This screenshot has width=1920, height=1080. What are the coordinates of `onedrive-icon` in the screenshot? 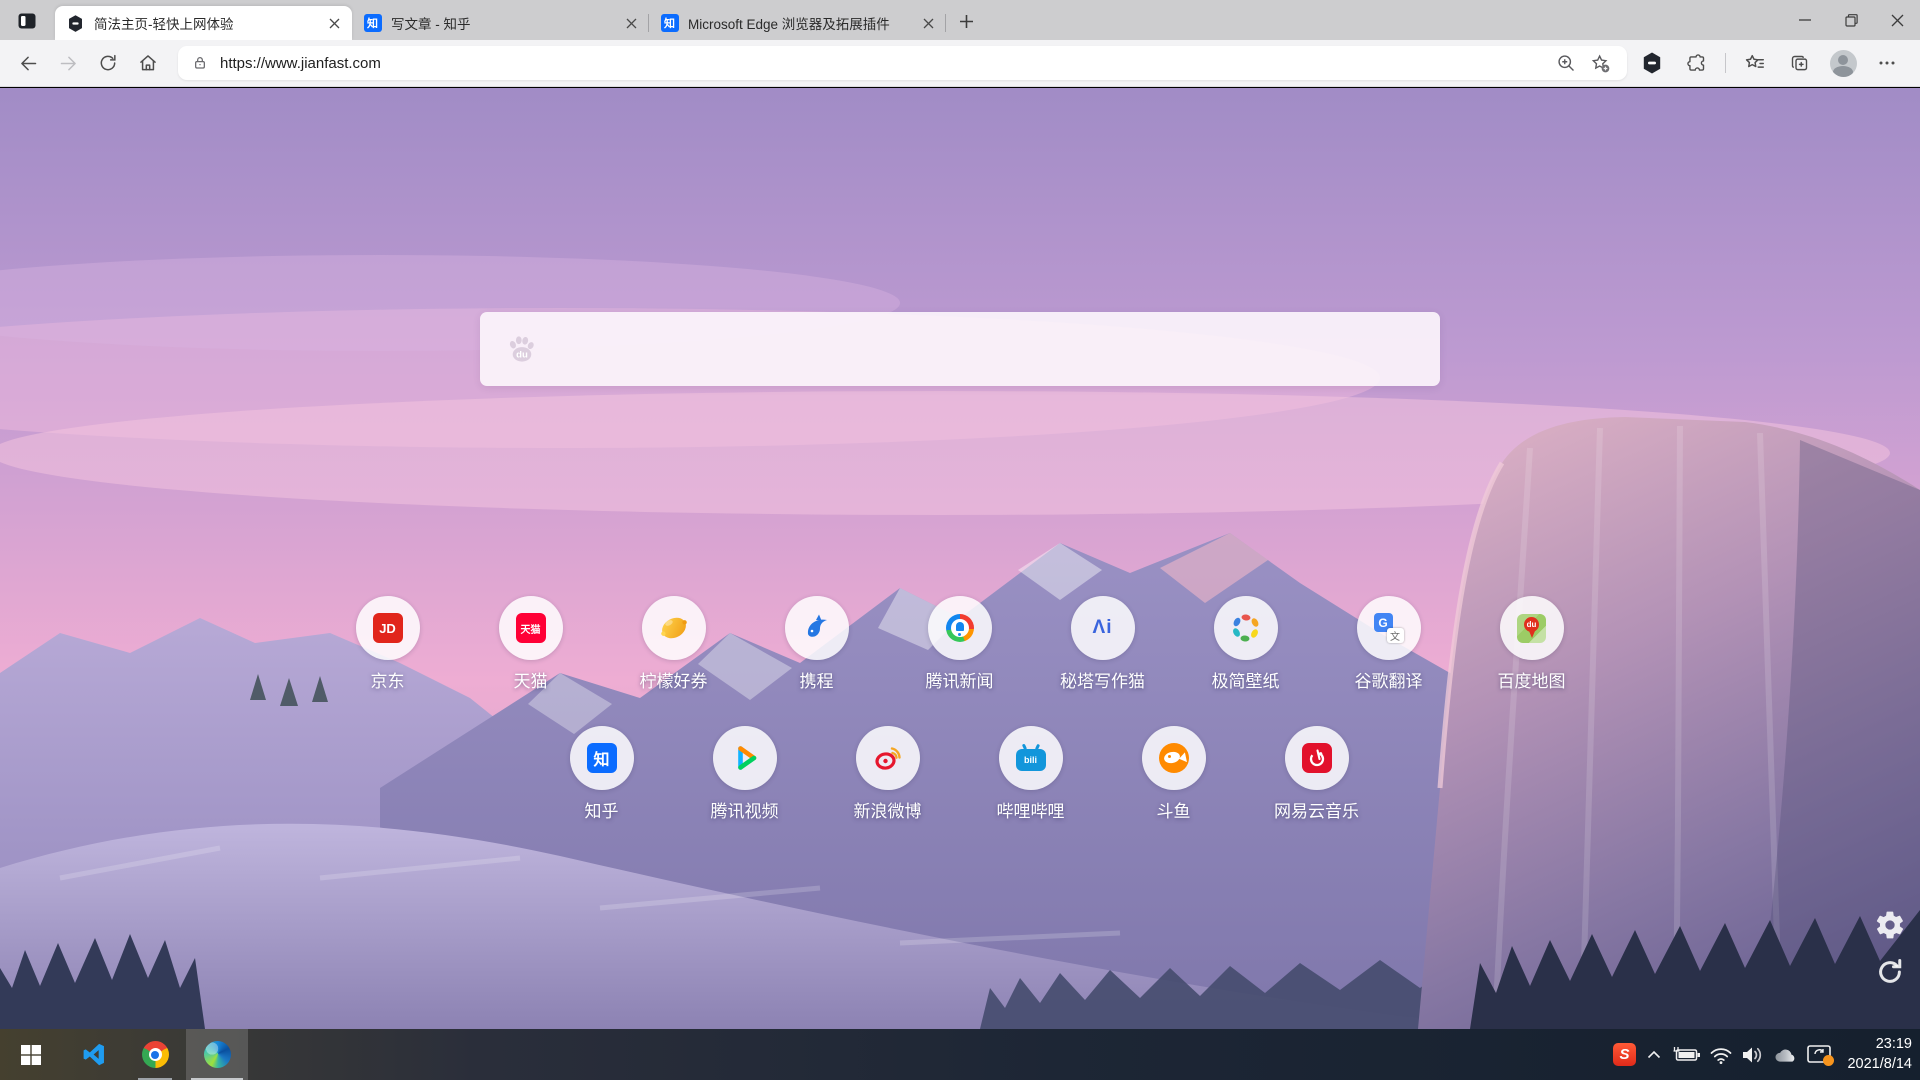 It's located at (1786, 1054).